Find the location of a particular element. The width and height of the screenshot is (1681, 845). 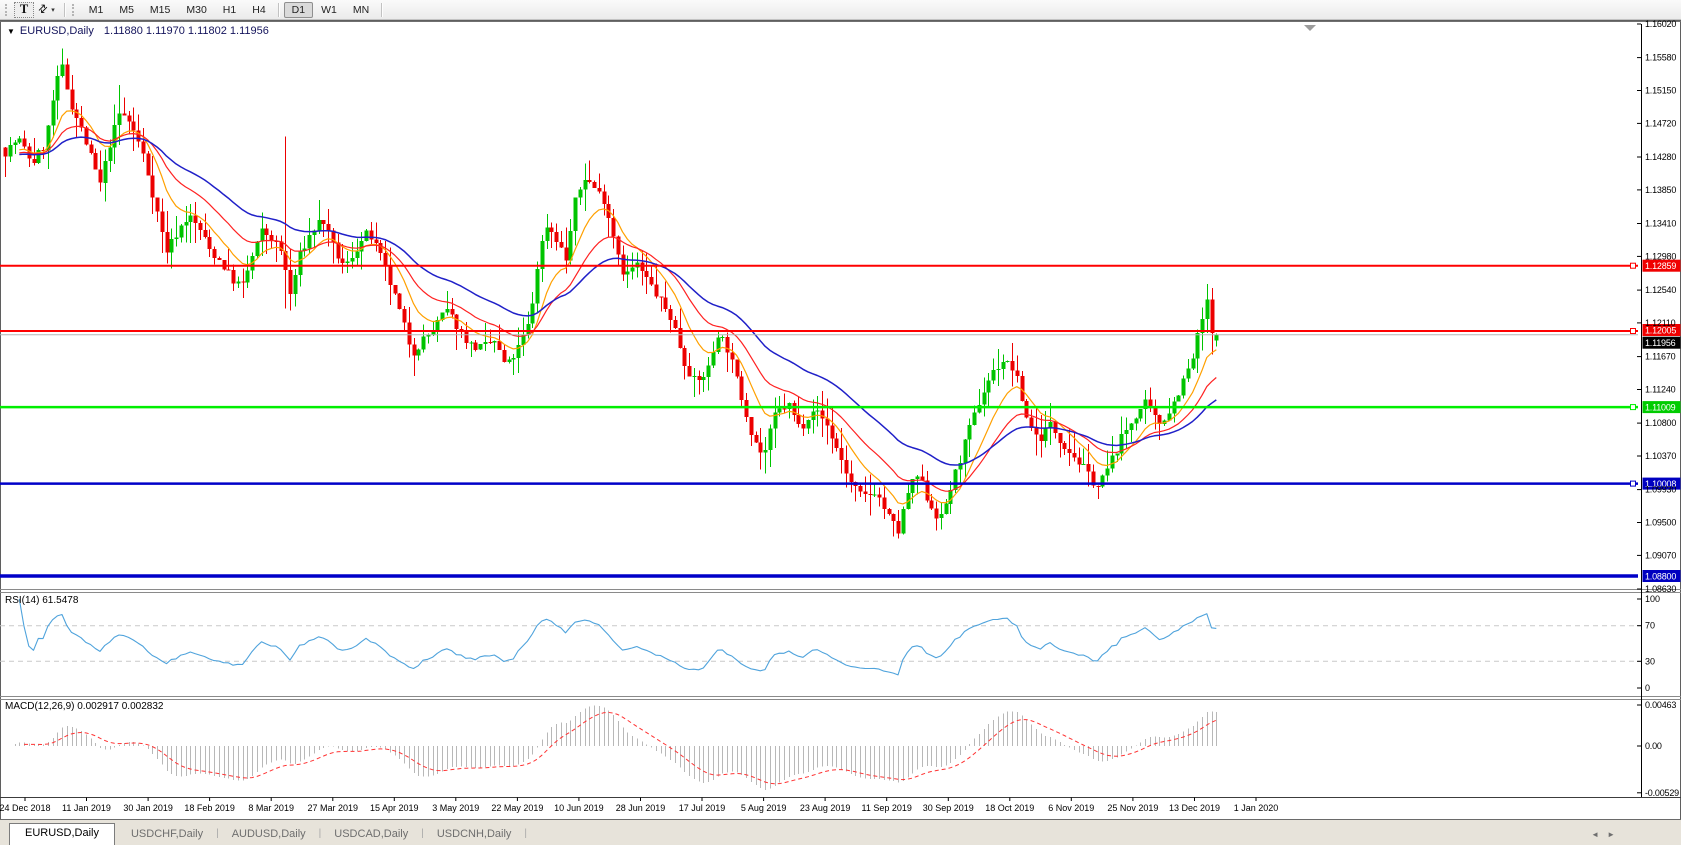

date-axis-label: 10 Jun 2019 is located at coordinates (579, 808).